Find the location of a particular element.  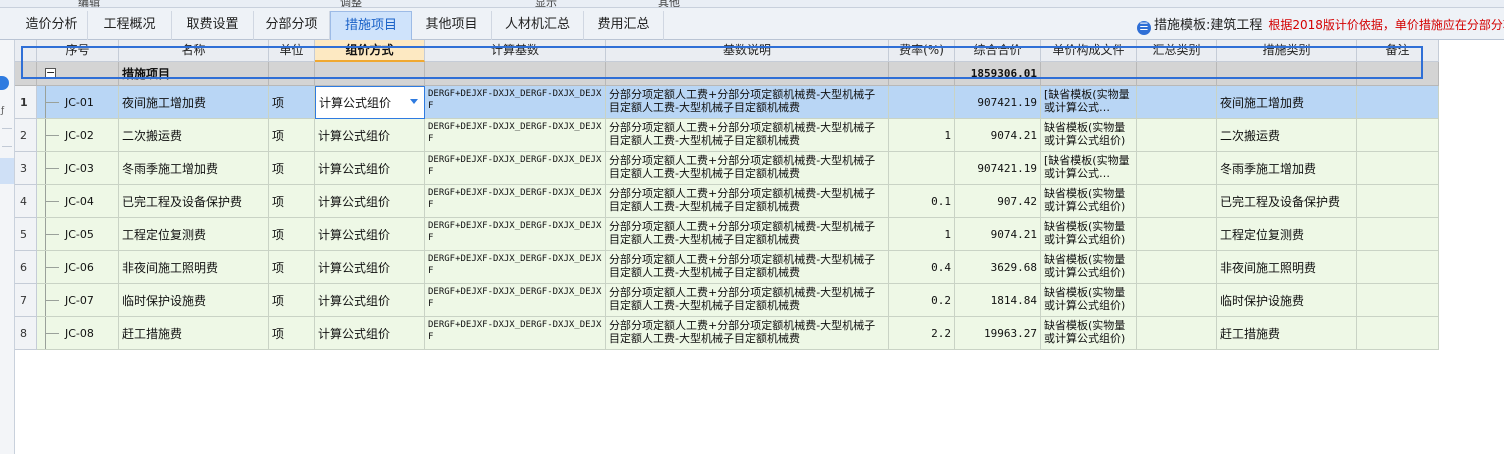

group-row: − 措施项目 1859306.01 is located at coordinates (727, 74).